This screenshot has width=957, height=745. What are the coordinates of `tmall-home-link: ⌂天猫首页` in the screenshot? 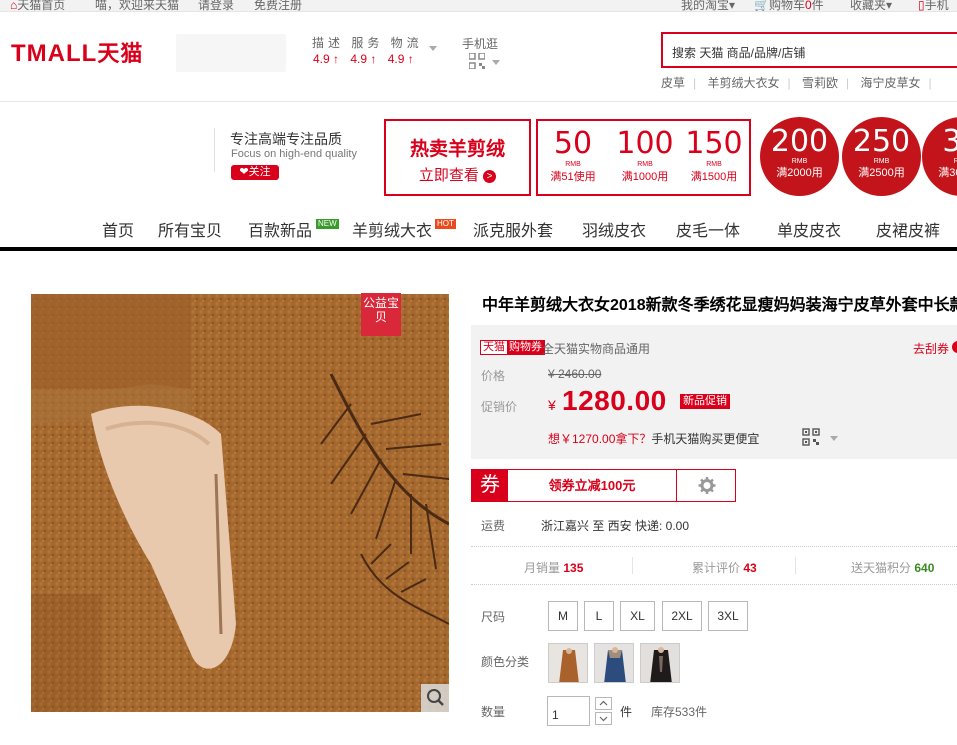 It's located at (37, 5).